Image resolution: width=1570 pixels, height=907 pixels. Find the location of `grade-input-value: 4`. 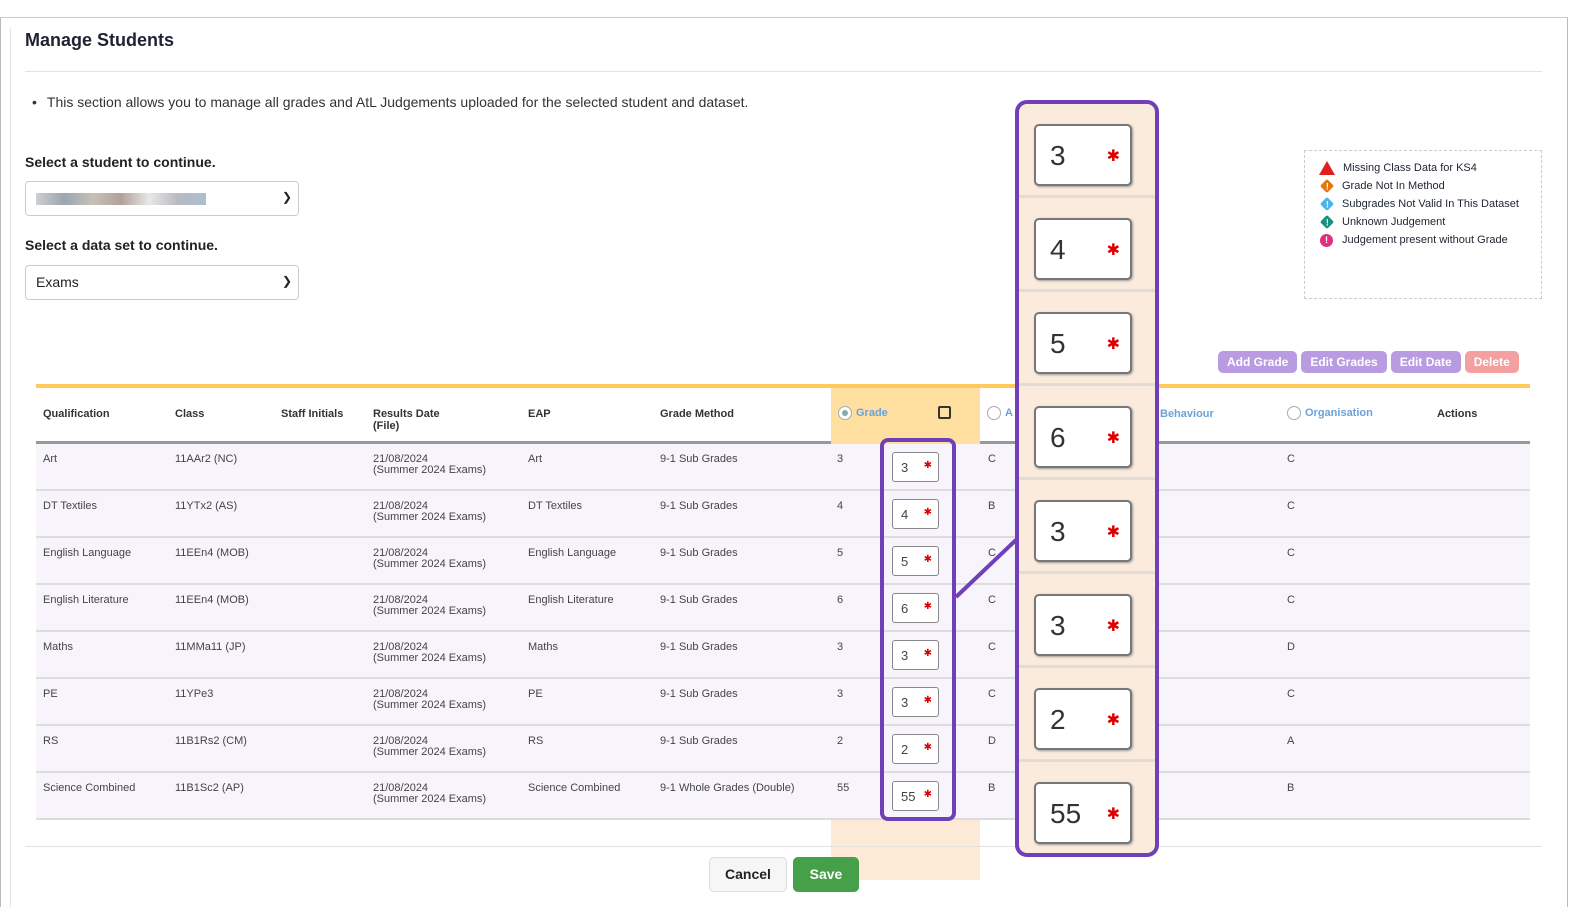

grade-input-value: 4 is located at coordinates (1058, 249).